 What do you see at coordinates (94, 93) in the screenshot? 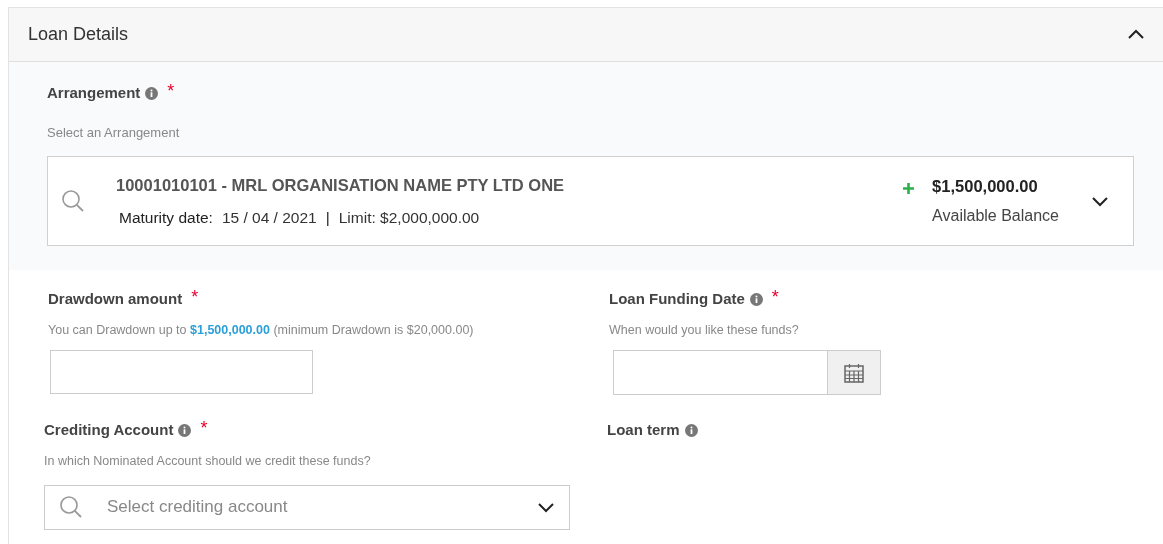
I see `field-label: Arrangement` at bounding box center [94, 93].